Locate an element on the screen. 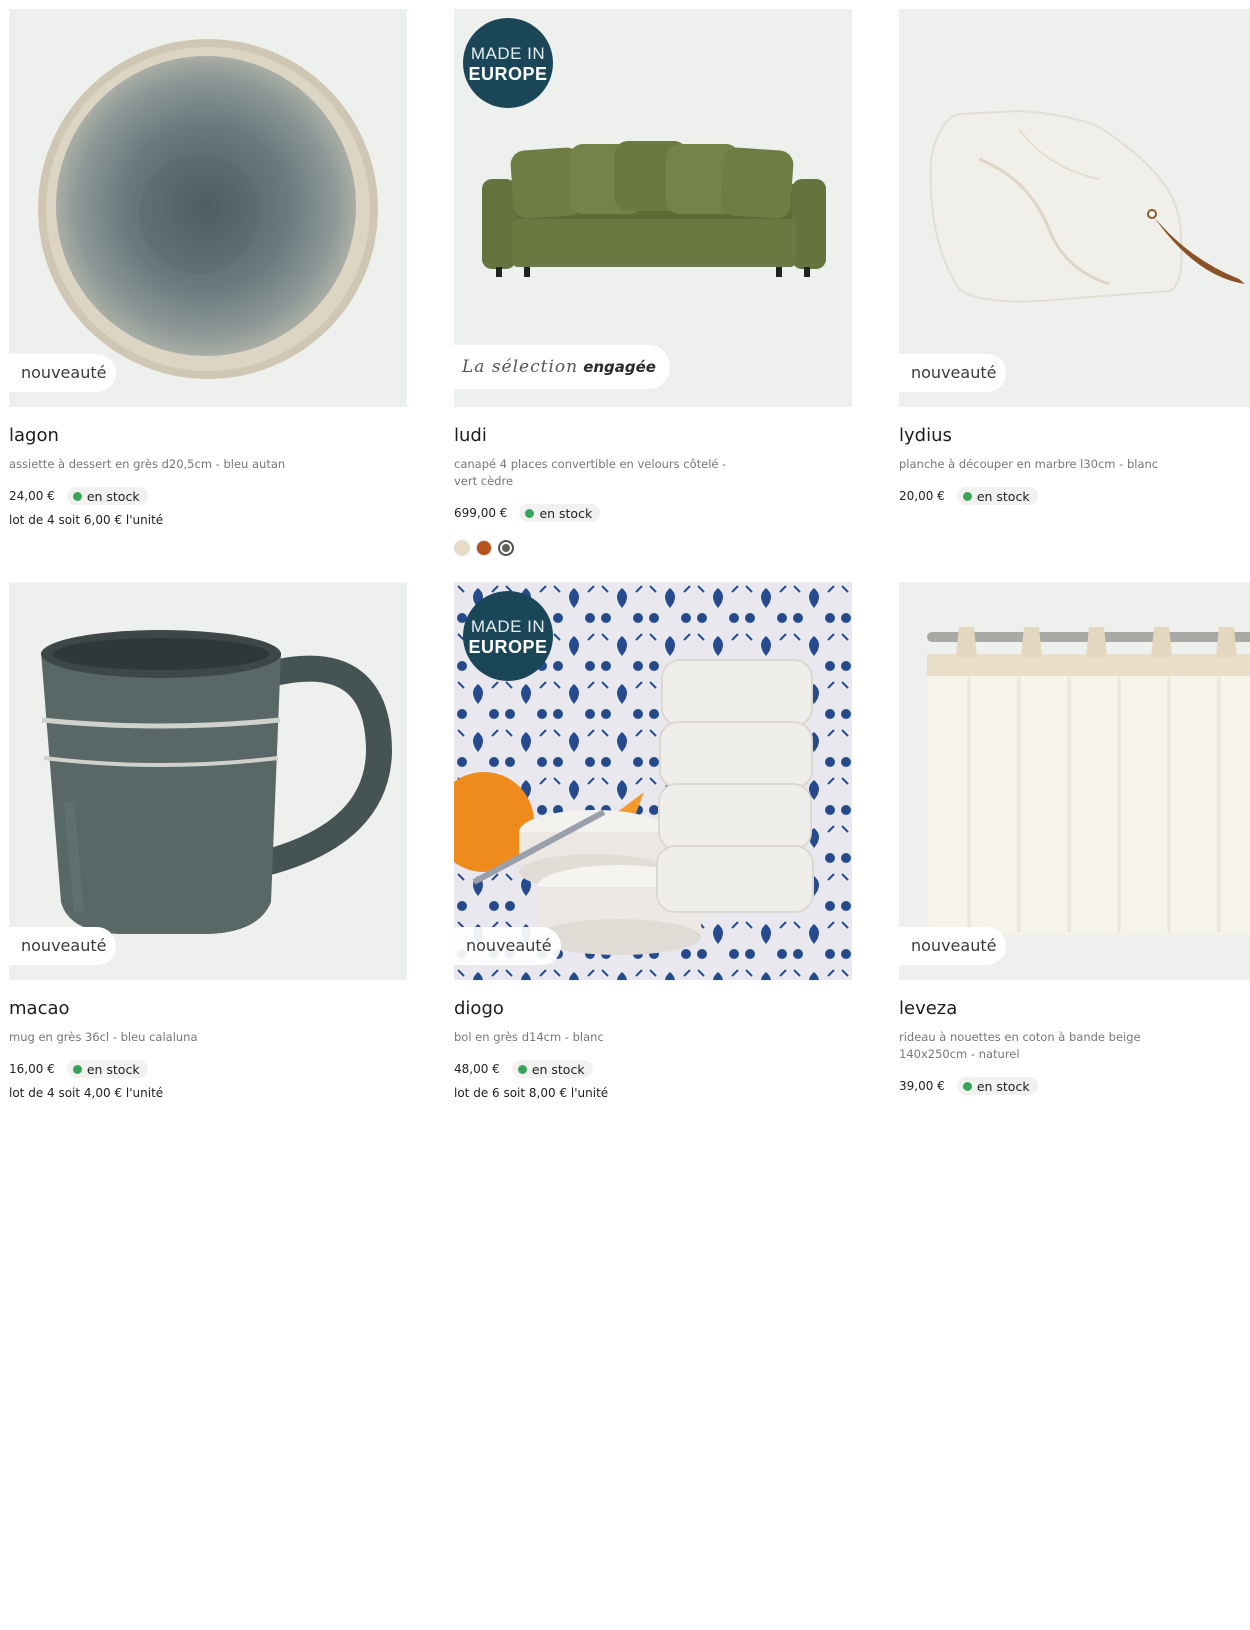 The height and width of the screenshot is (1630, 1250). selection-script: La sélection is located at coordinates (520, 367).